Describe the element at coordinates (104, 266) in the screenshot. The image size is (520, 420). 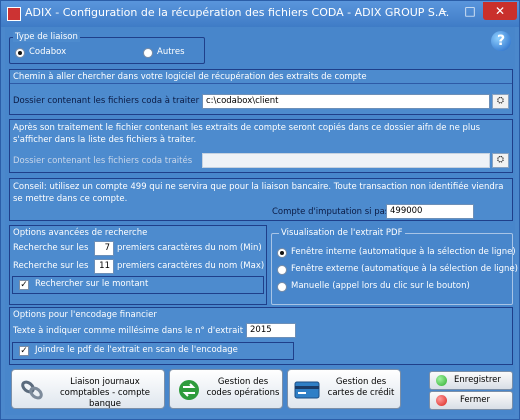
I see `recherche-max-input: 11` at that location.